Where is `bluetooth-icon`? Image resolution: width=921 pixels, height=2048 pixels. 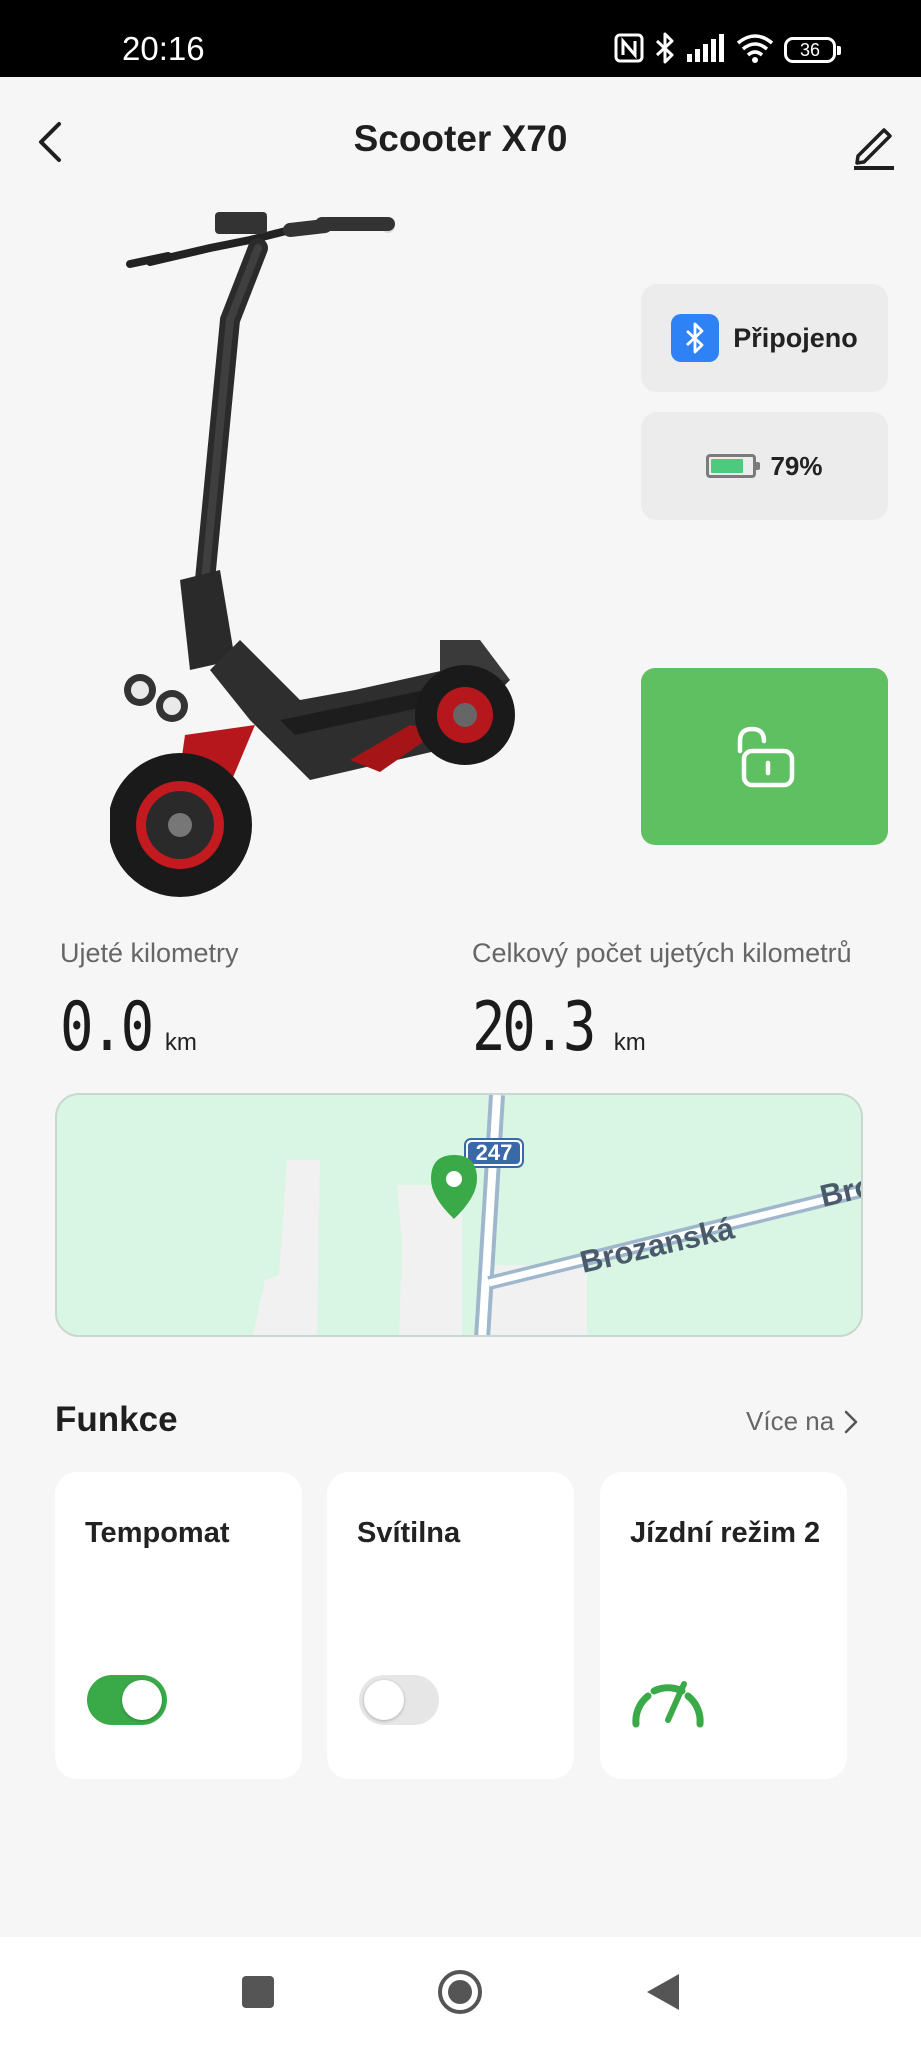 bluetooth-icon is located at coordinates (695, 338).